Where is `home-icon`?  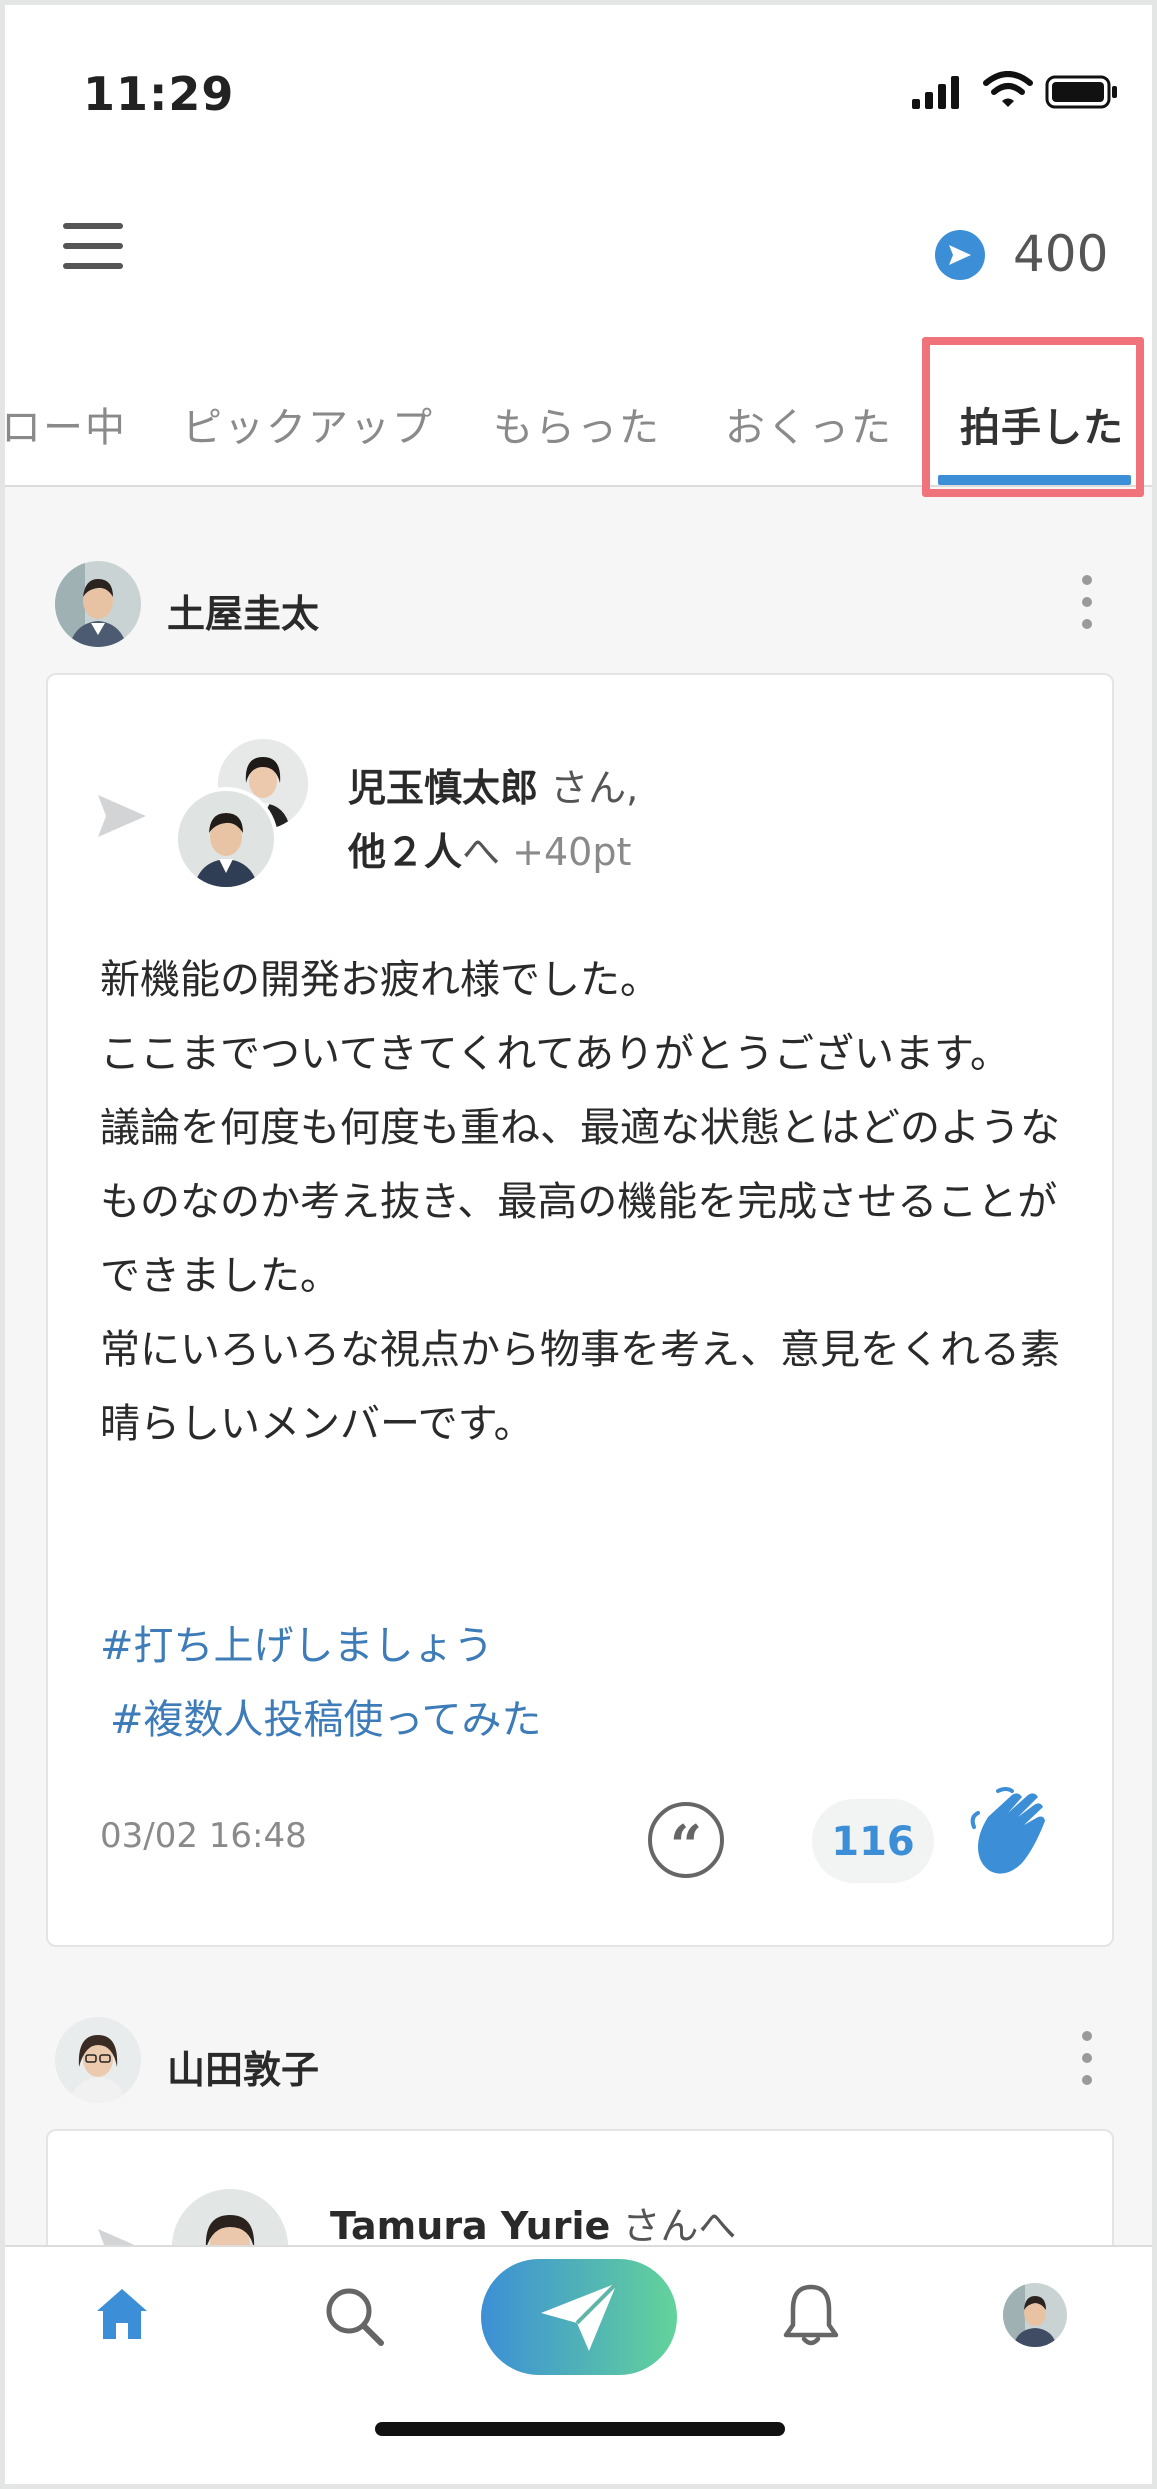
home-icon is located at coordinates (122, 2314).